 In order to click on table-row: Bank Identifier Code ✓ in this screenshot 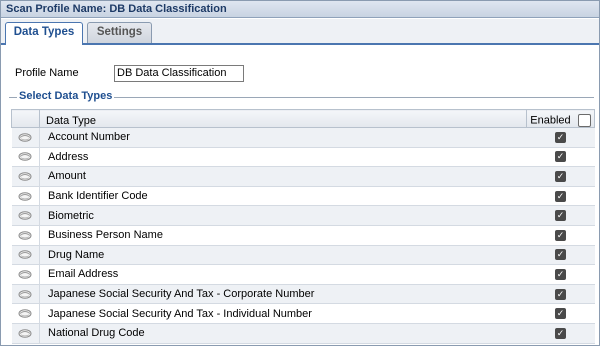, I will do `click(303, 196)`.